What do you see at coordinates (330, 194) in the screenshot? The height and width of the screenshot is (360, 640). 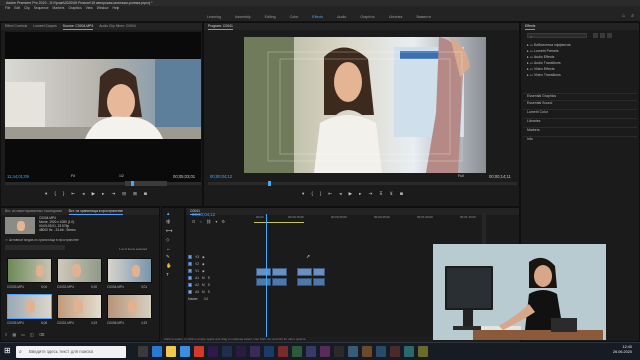 I see `prog-go-to-in-icon: ⇤` at bounding box center [330, 194].